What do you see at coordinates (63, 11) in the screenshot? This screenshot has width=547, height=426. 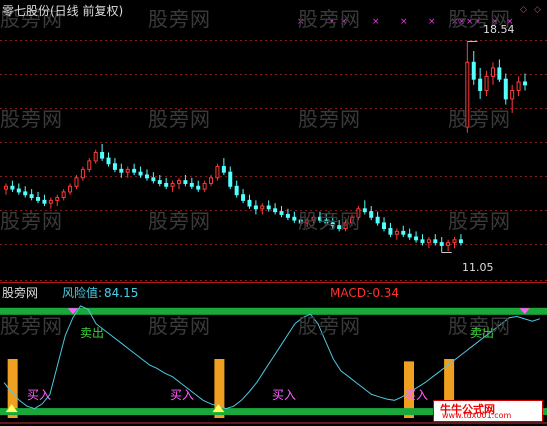 I see `chart-title: 零七股份(日线 前复权)` at bounding box center [63, 11].